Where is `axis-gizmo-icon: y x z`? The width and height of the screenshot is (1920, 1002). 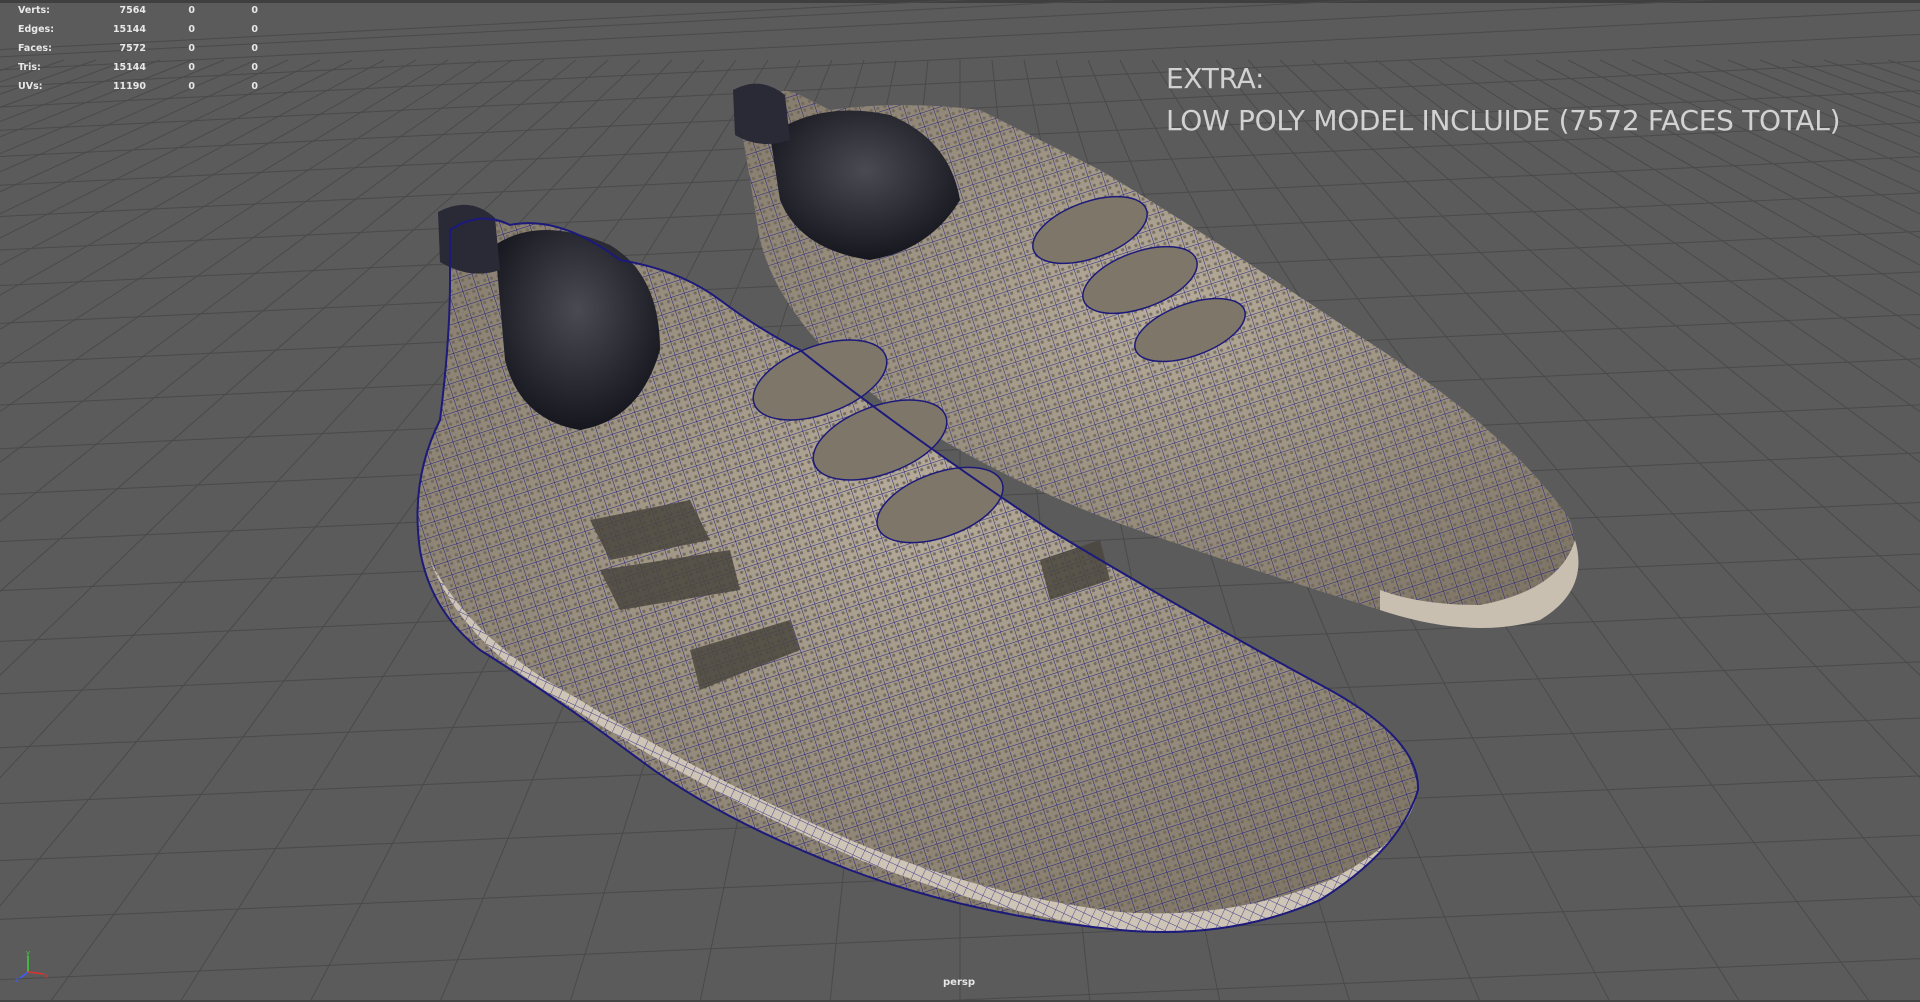 axis-gizmo-icon: y x z is located at coordinates (31, 966).